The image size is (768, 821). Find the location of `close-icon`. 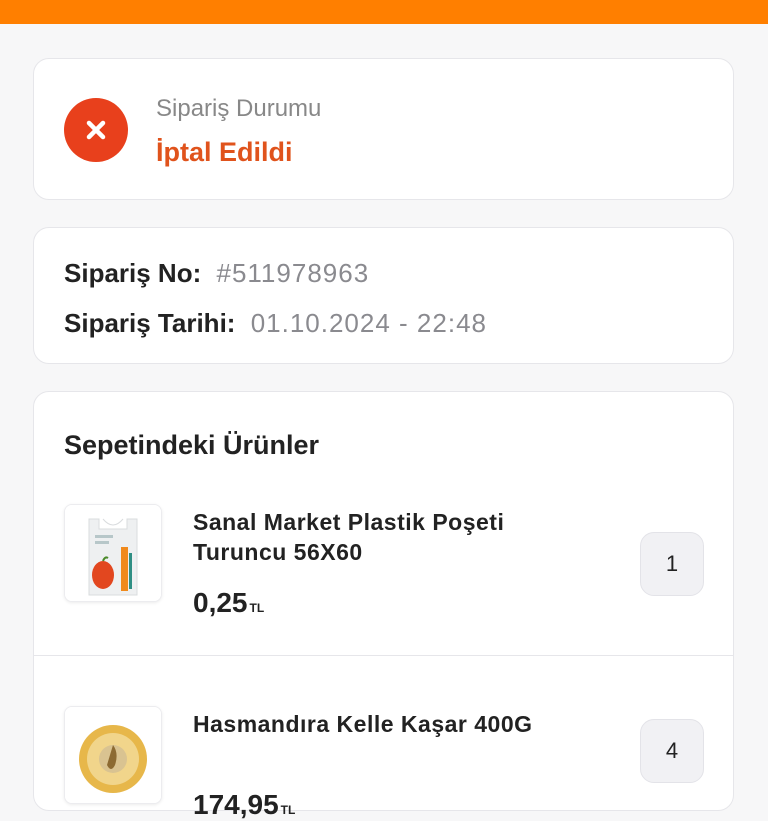

close-icon is located at coordinates (96, 130).